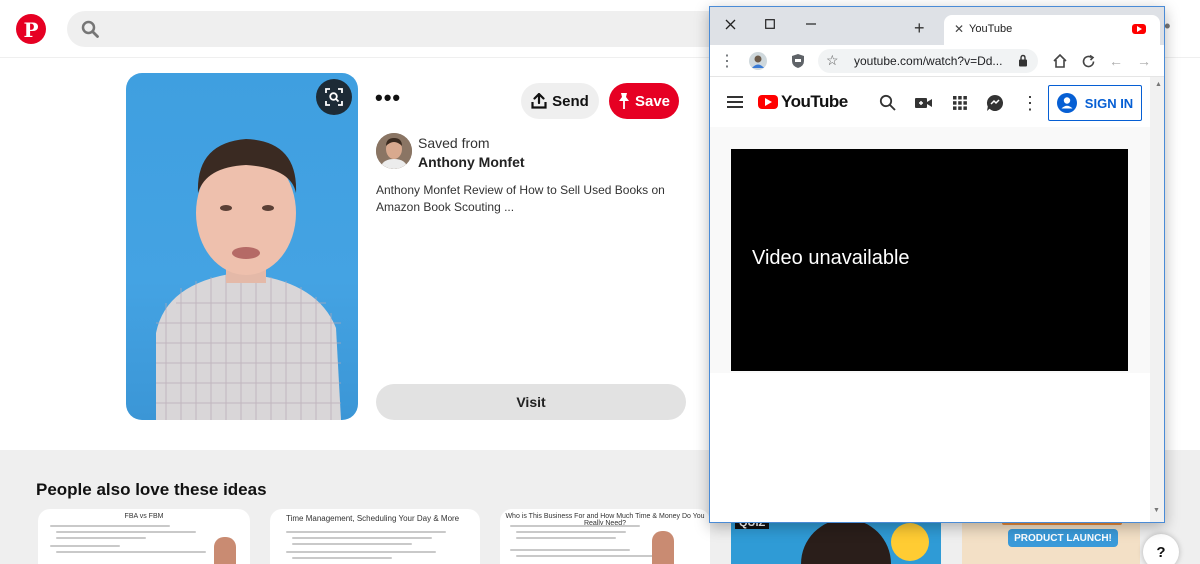 The height and width of the screenshot is (564, 1200). Describe the element at coordinates (831, 258) in the screenshot. I see `video-unavailable-message: Video unavailable` at that location.